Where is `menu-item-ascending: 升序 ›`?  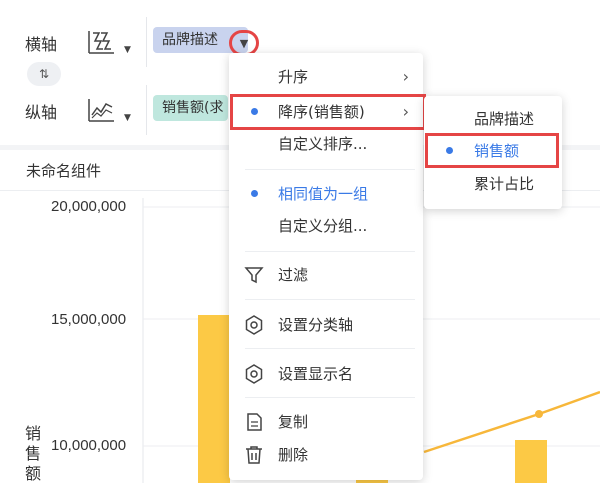
menu-item-ascending: 升序 › is located at coordinates (326, 77).